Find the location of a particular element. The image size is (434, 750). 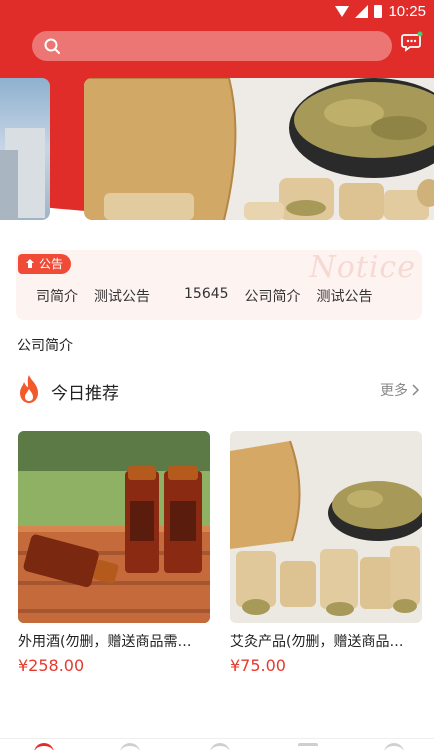

product-price: ¥258.00 is located at coordinates (51, 665).